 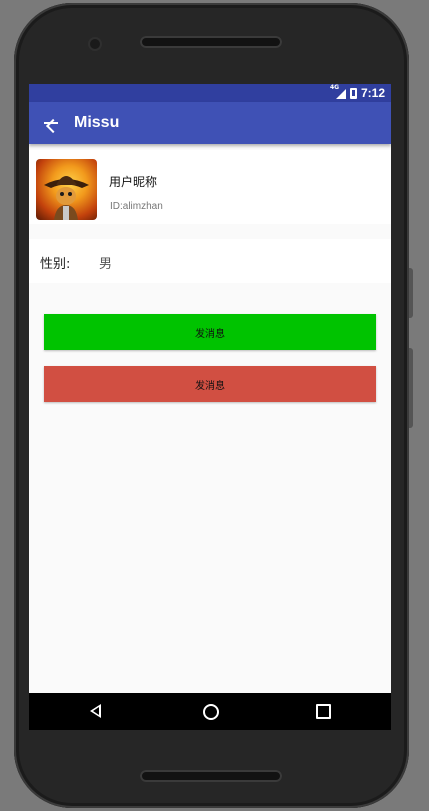 What do you see at coordinates (372, 93) in the screenshot?
I see `status-time: 7:12` at bounding box center [372, 93].